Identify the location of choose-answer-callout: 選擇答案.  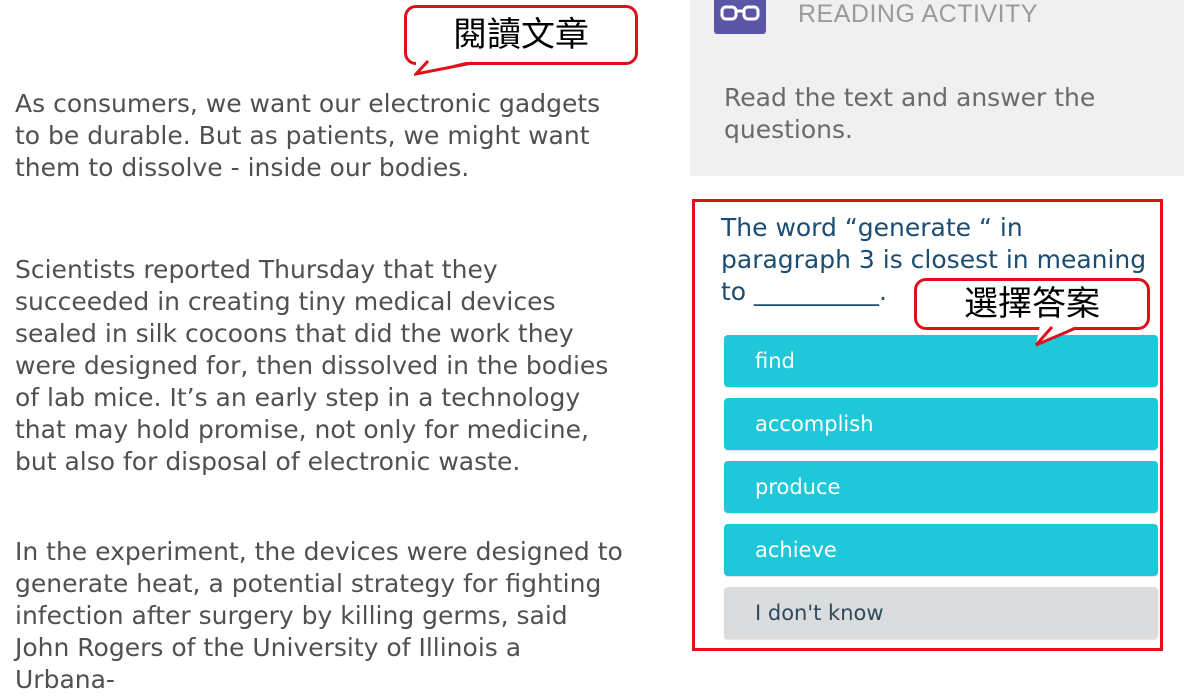
(1032, 304).